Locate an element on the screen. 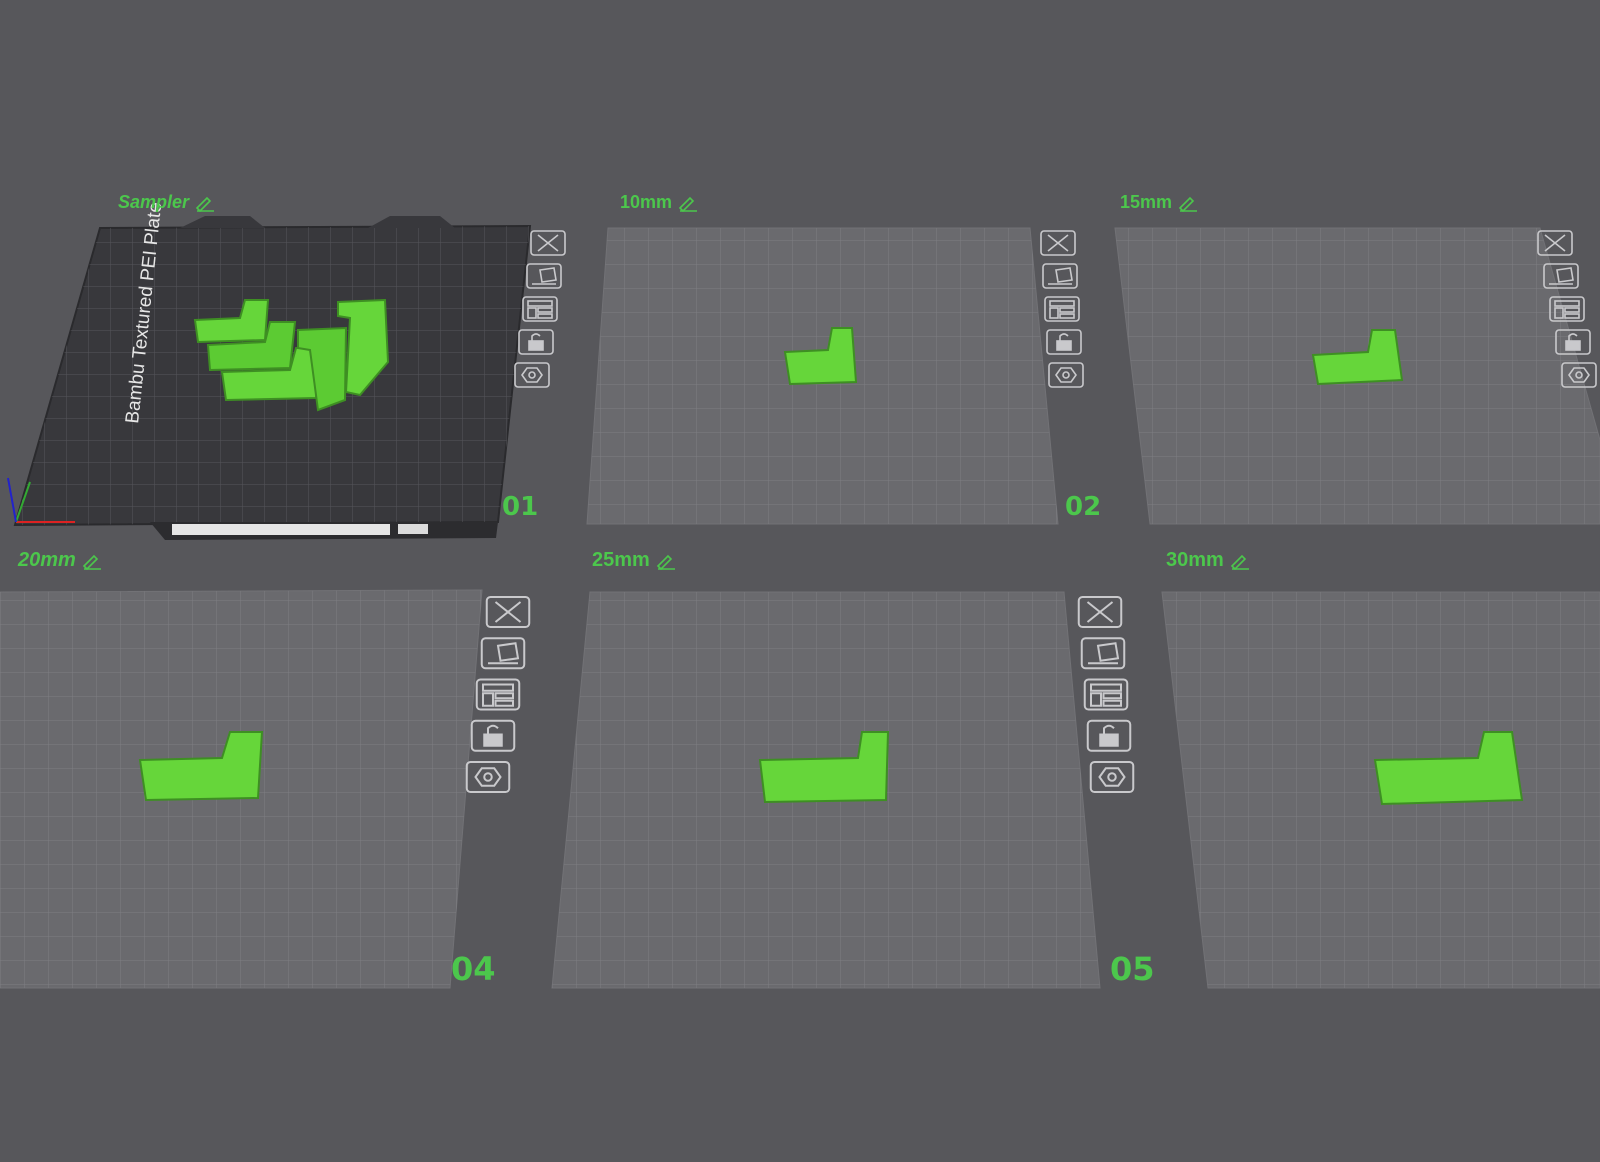 This screenshot has width=1600, height=1162. plate-number-01: 01 is located at coordinates (520, 507).